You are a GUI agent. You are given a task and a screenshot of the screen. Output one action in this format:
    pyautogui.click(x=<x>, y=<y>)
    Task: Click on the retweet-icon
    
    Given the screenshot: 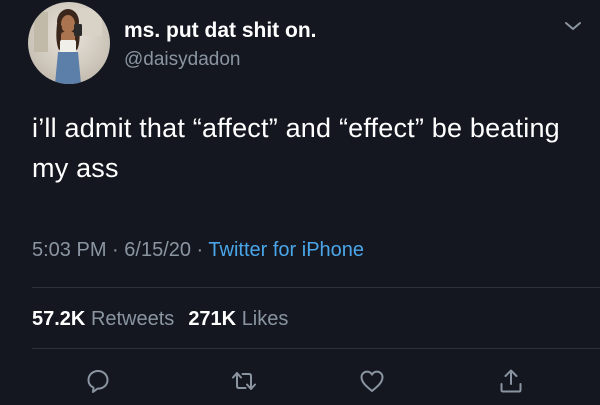 What is the action you would take?
    pyautogui.click(x=244, y=381)
    